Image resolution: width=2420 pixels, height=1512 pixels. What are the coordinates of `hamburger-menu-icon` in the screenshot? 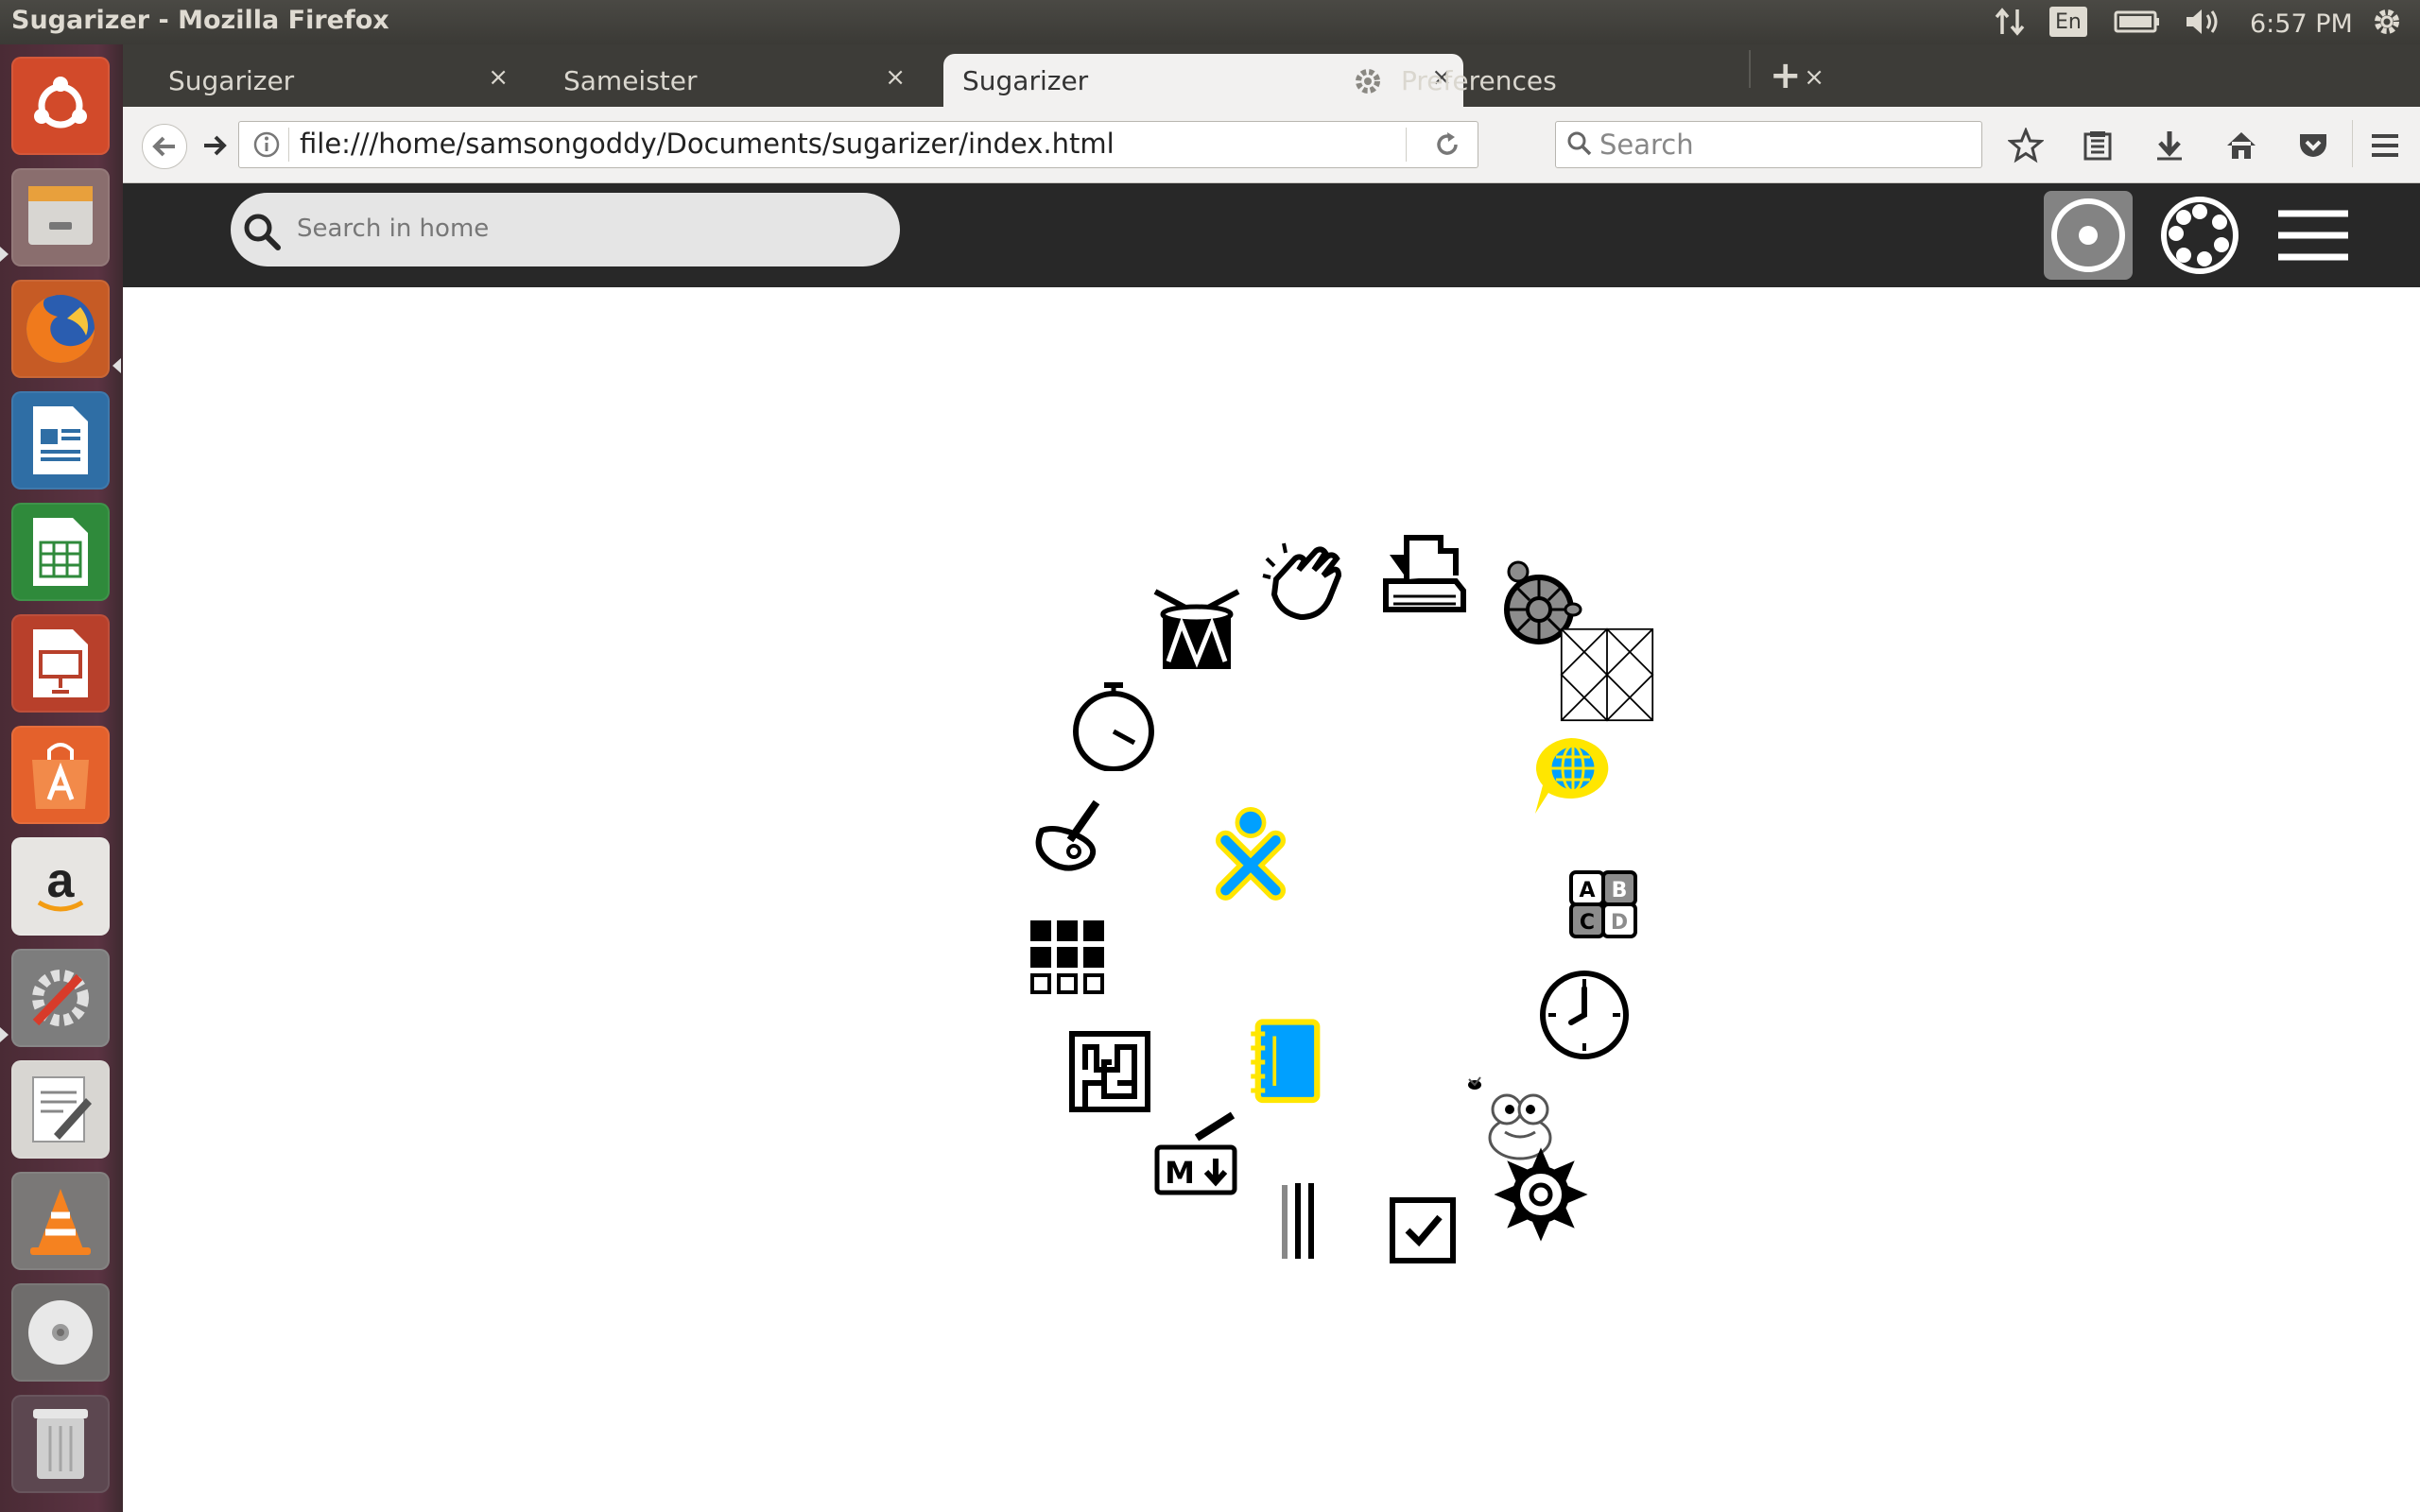 It's located at (2385, 145).